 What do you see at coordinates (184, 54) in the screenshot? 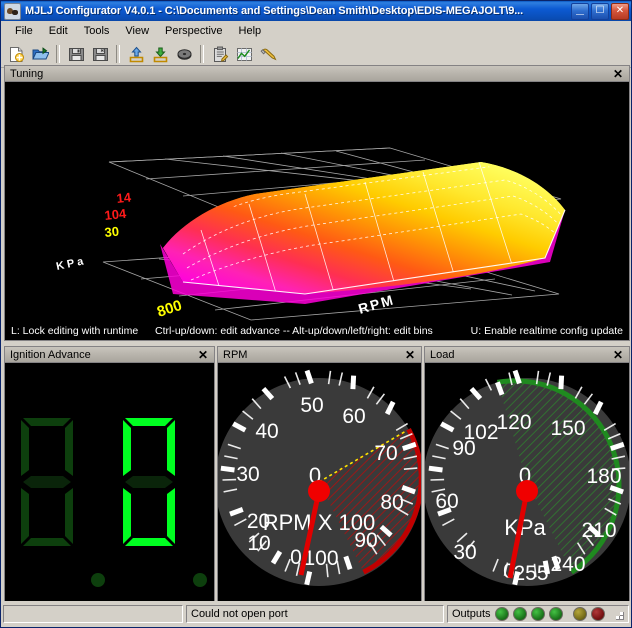
I see `burn-button` at bounding box center [184, 54].